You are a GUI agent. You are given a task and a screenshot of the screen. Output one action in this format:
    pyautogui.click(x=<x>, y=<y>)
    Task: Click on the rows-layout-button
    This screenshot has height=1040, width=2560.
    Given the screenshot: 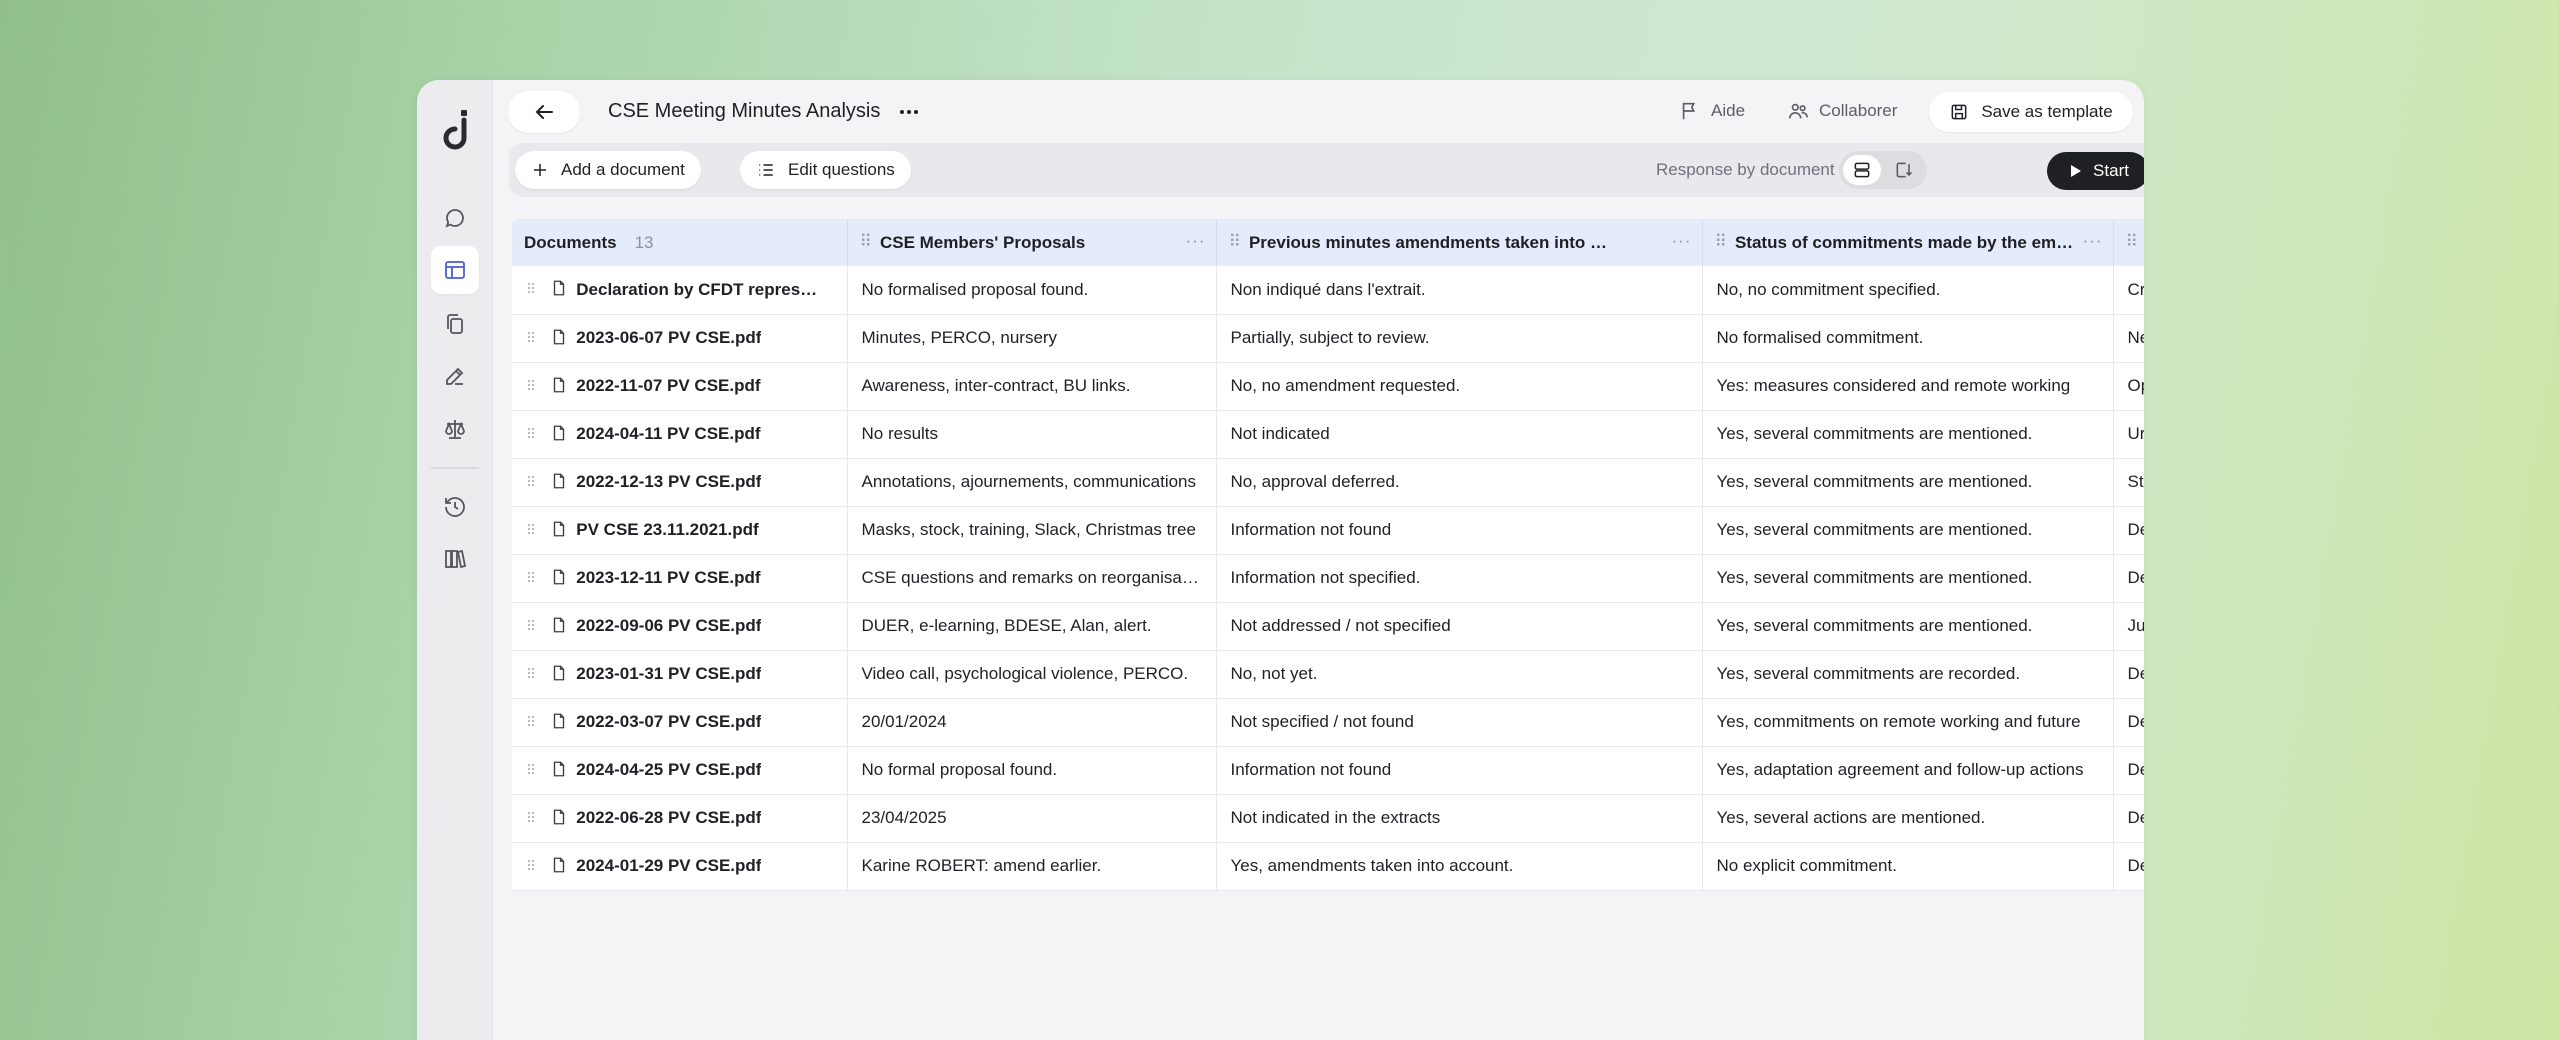 What is the action you would take?
    pyautogui.click(x=1862, y=170)
    